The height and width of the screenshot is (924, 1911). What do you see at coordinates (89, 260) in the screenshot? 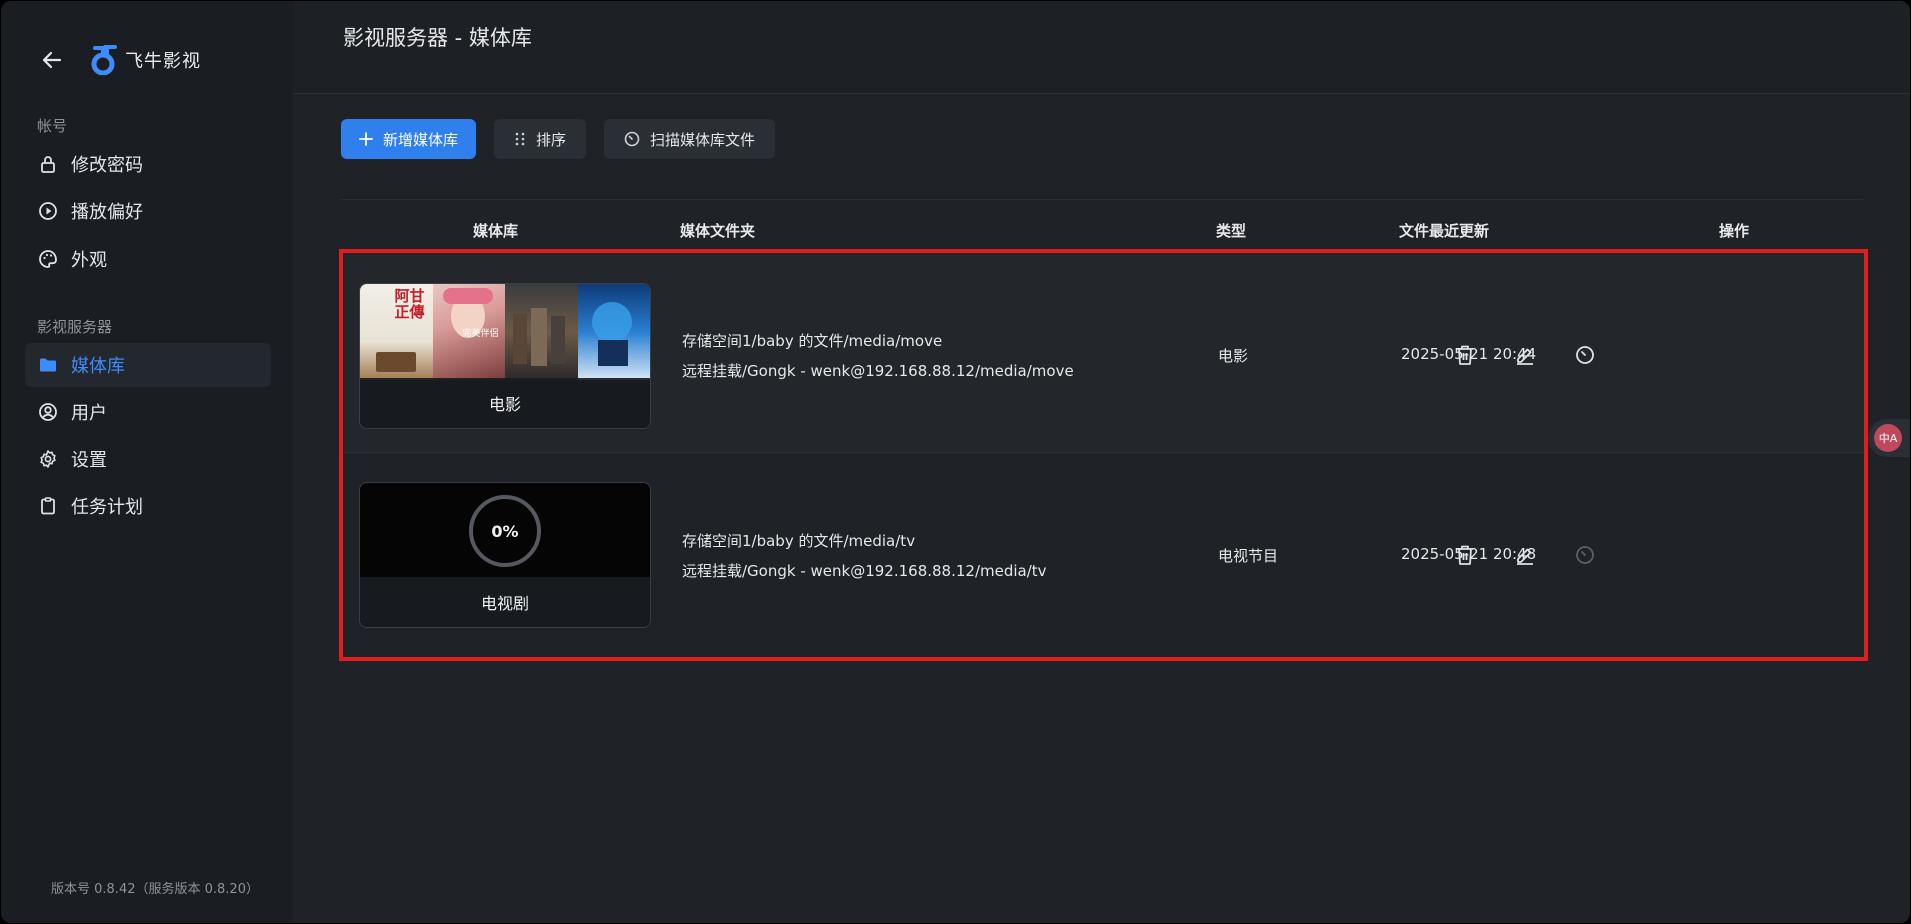
I see `sidebar-item-label: 外观` at bounding box center [89, 260].